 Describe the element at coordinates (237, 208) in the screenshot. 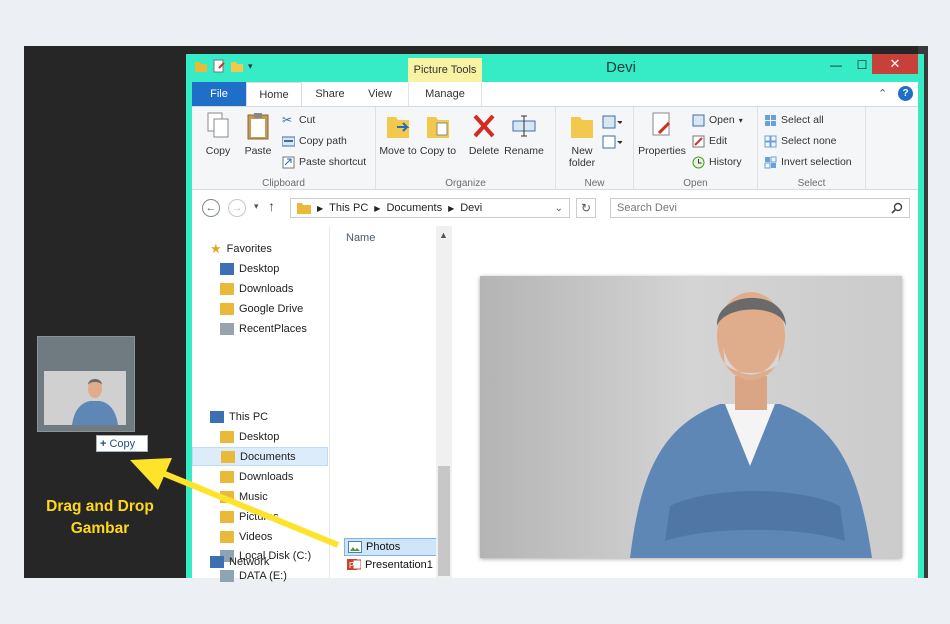

I see `forward-button: →` at that location.